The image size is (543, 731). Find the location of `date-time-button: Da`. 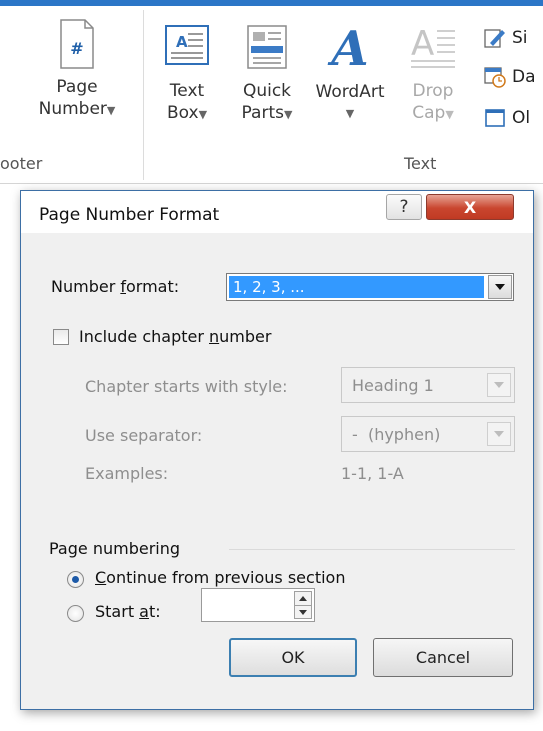

date-time-button: Da is located at coordinates (510, 77).